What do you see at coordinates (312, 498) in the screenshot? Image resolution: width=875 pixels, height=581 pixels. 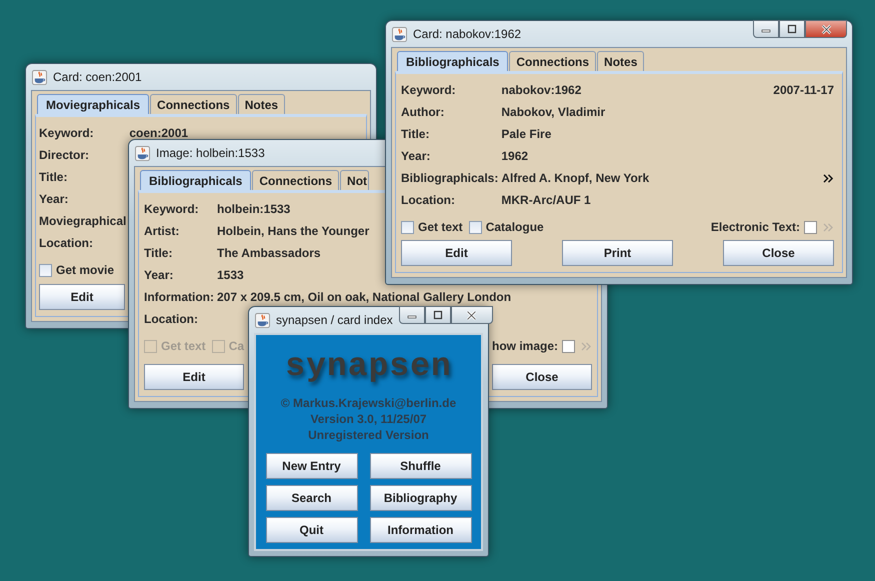 I see `menu-button: Search` at bounding box center [312, 498].